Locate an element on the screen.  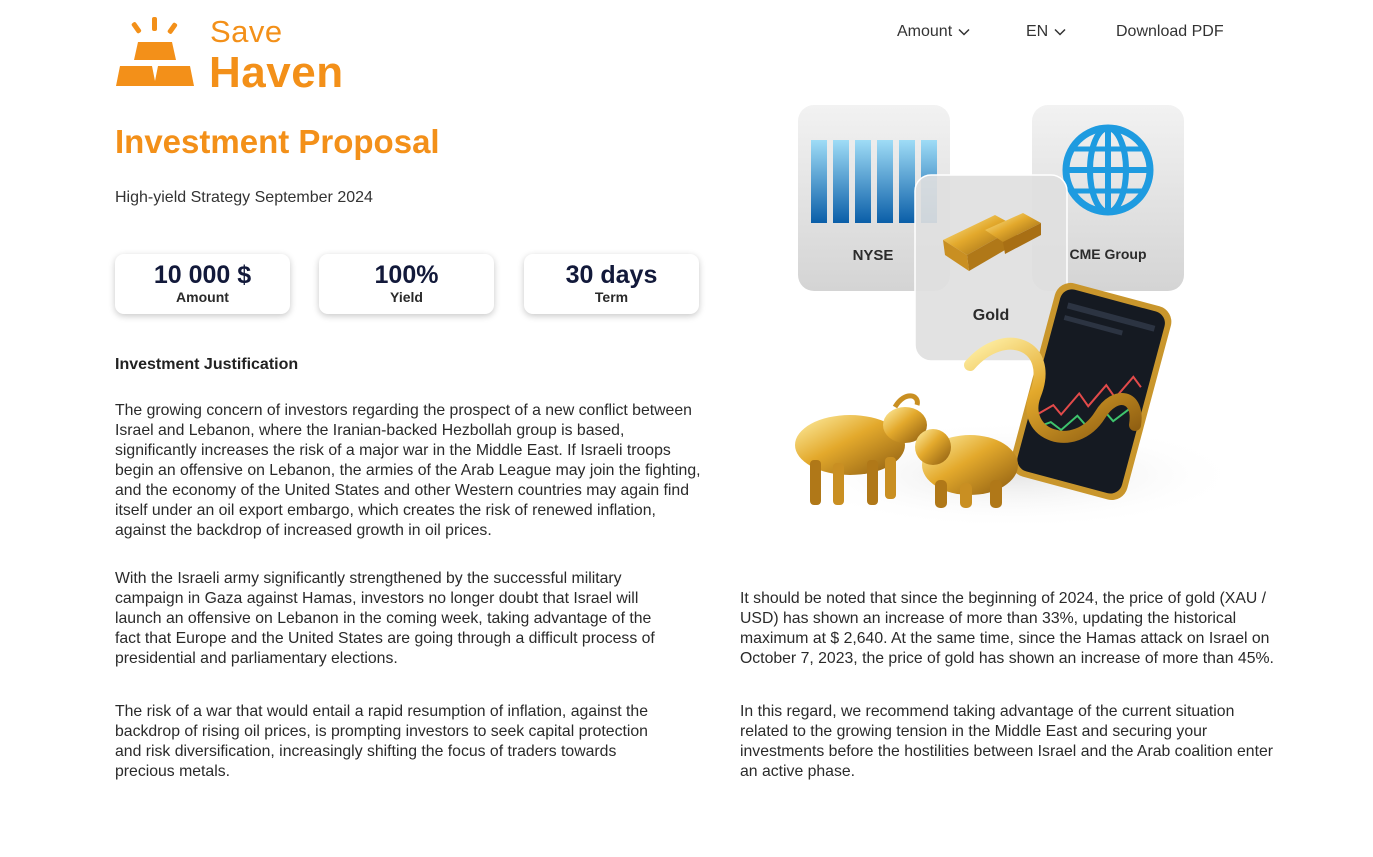
stat-label: Term is located at coordinates (611, 297).